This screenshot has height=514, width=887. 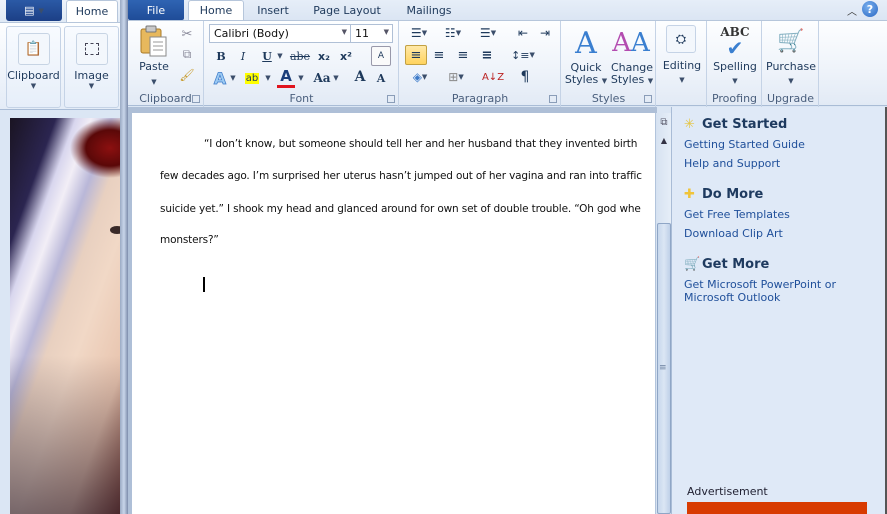 What do you see at coordinates (420, 77) in the screenshot?
I see `shading-button: ◈ ▼` at bounding box center [420, 77].